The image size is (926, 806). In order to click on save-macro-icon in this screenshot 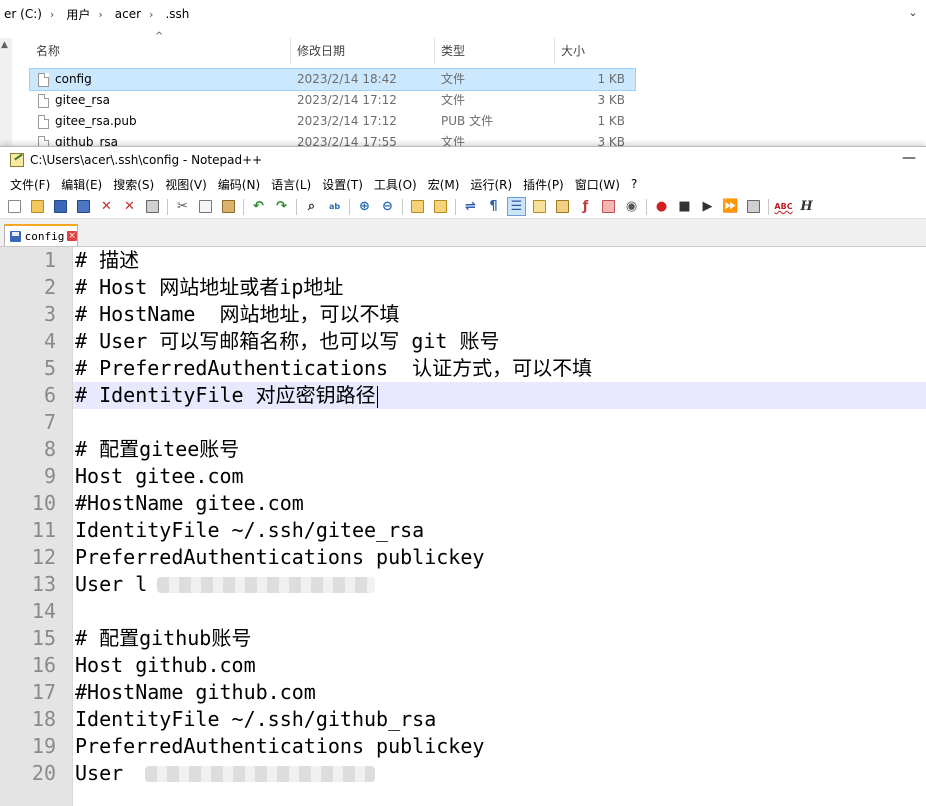, I will do `click(753, 206)`.